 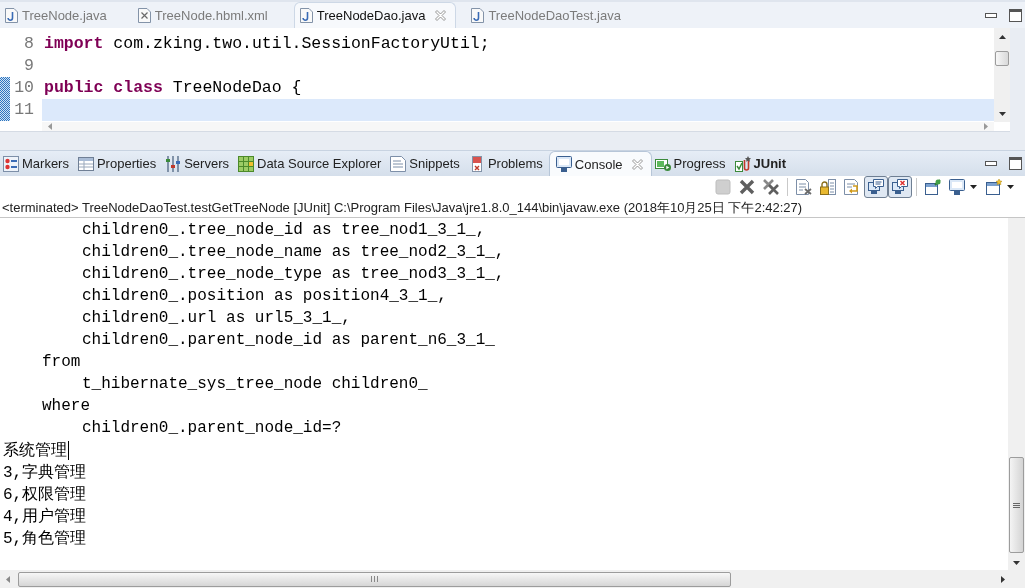 What do you see at coordinates (762, 163) in the screenshot?
I see `view-tab: JUnit` at bounding box center [762, 163].